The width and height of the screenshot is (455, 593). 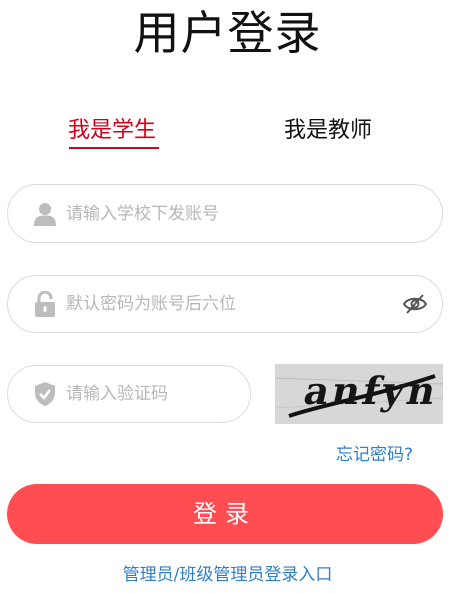 I want to click on lock-icon, so click(x=45, y=304).